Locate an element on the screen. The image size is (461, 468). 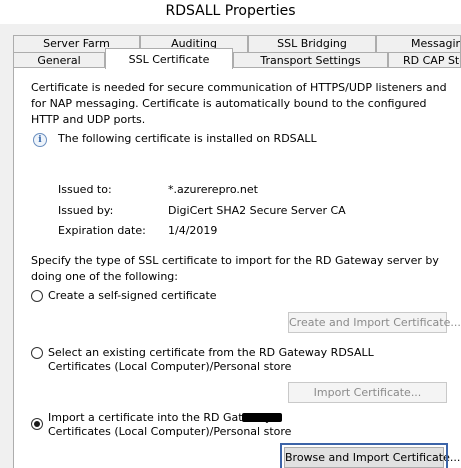
self-signed-label: Create a self-signed certificate is located at coordinates (132, 296).